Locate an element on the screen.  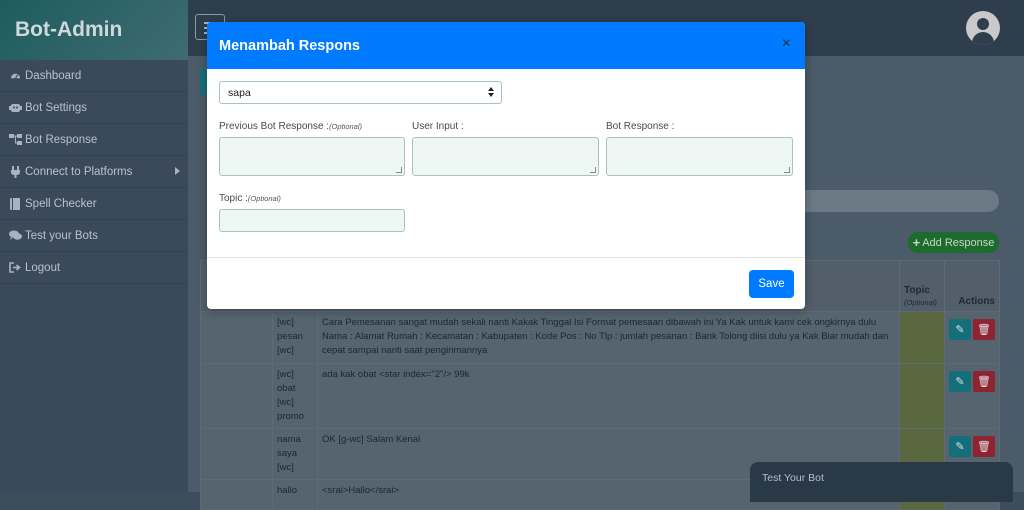
chevron-right-icon is located at coordinates (177, 171).